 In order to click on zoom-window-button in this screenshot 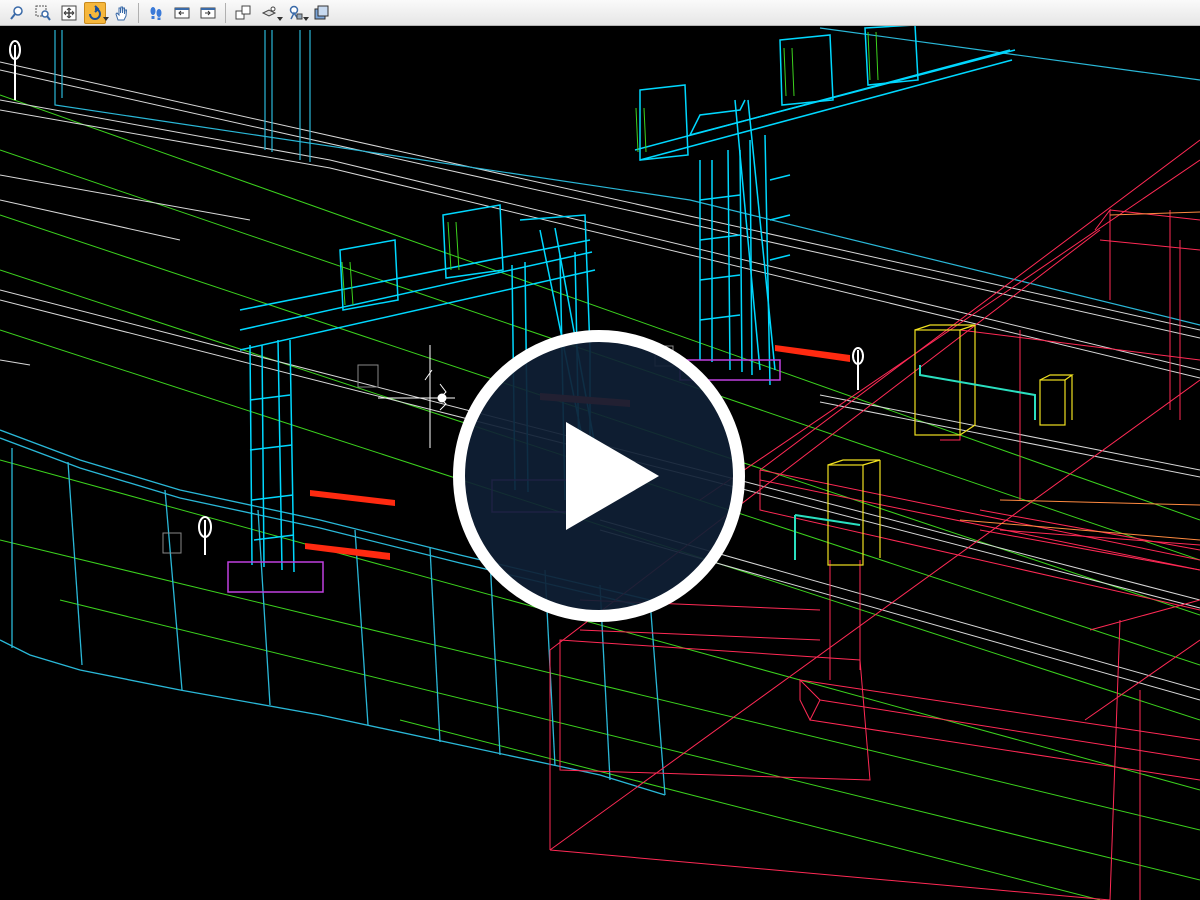, I will do `click(43, 13)`.